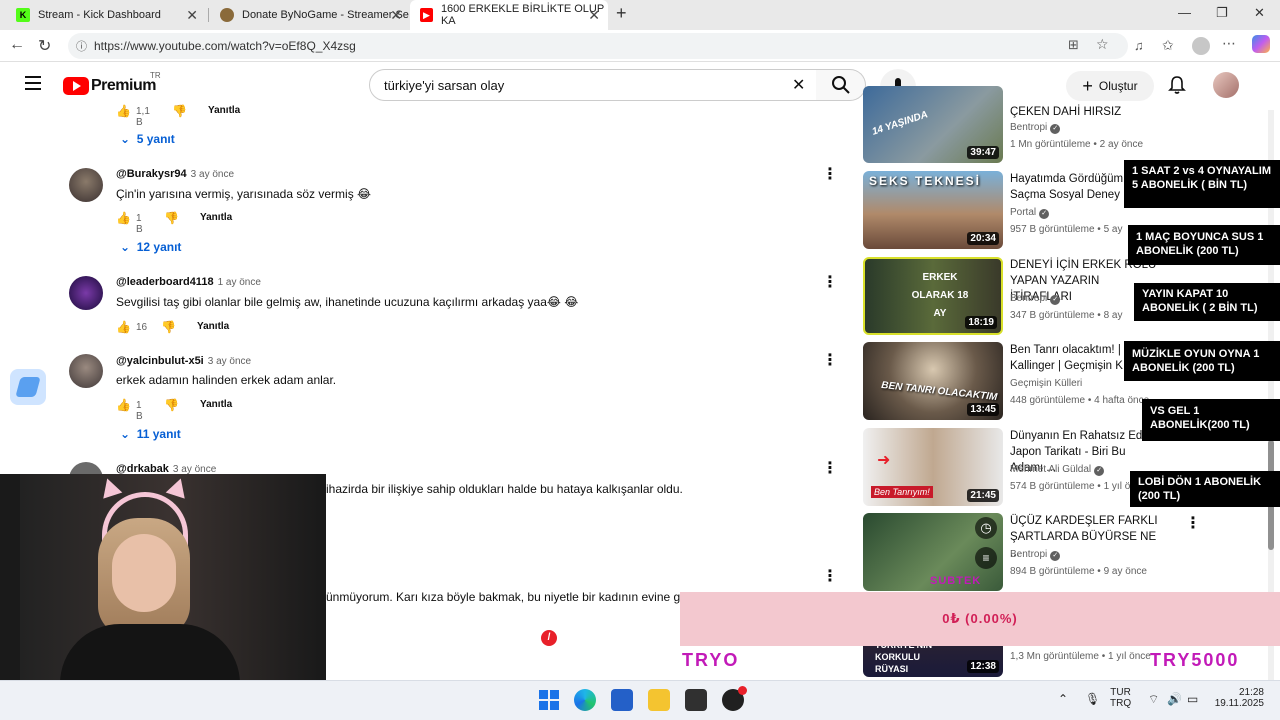  Describe the element at coordinates (1205, 489) in the screenshot. I see `stream-goal-overlay: LOBİ DÖN 1 ABONELİK (200 TL)` at that location.